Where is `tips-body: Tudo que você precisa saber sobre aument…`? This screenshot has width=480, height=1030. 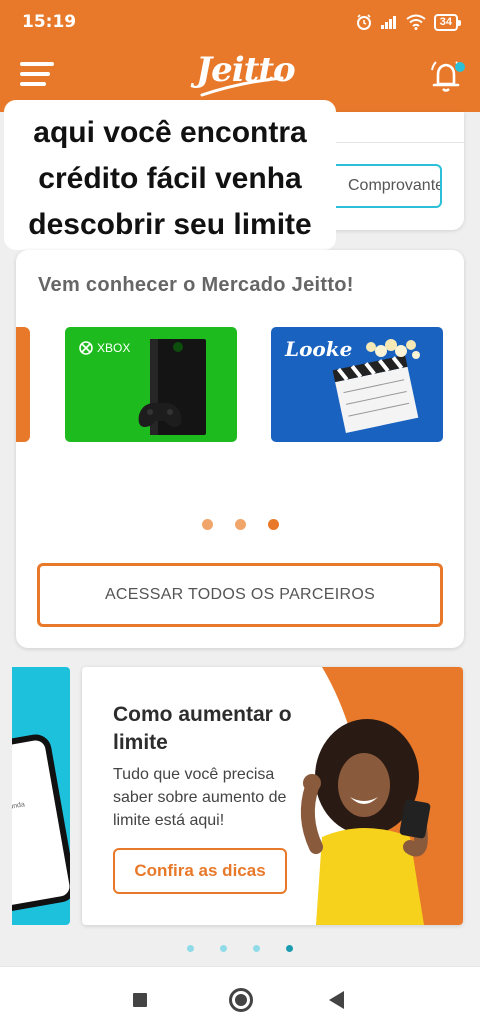
tips-body: Tudo que você precisa saber sobre aument… is located at coordinates (200, 797).